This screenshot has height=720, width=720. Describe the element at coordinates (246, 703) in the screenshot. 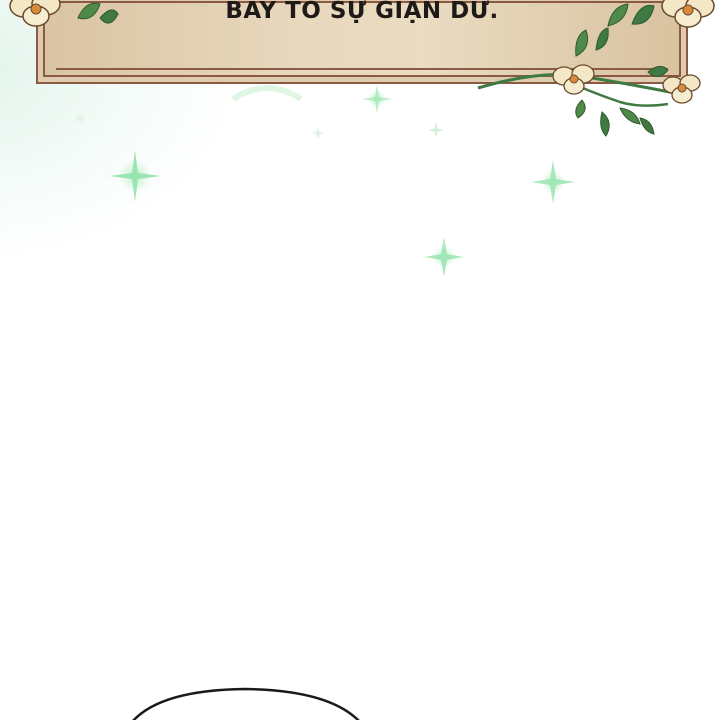

I see `speech-bubble` at that location.